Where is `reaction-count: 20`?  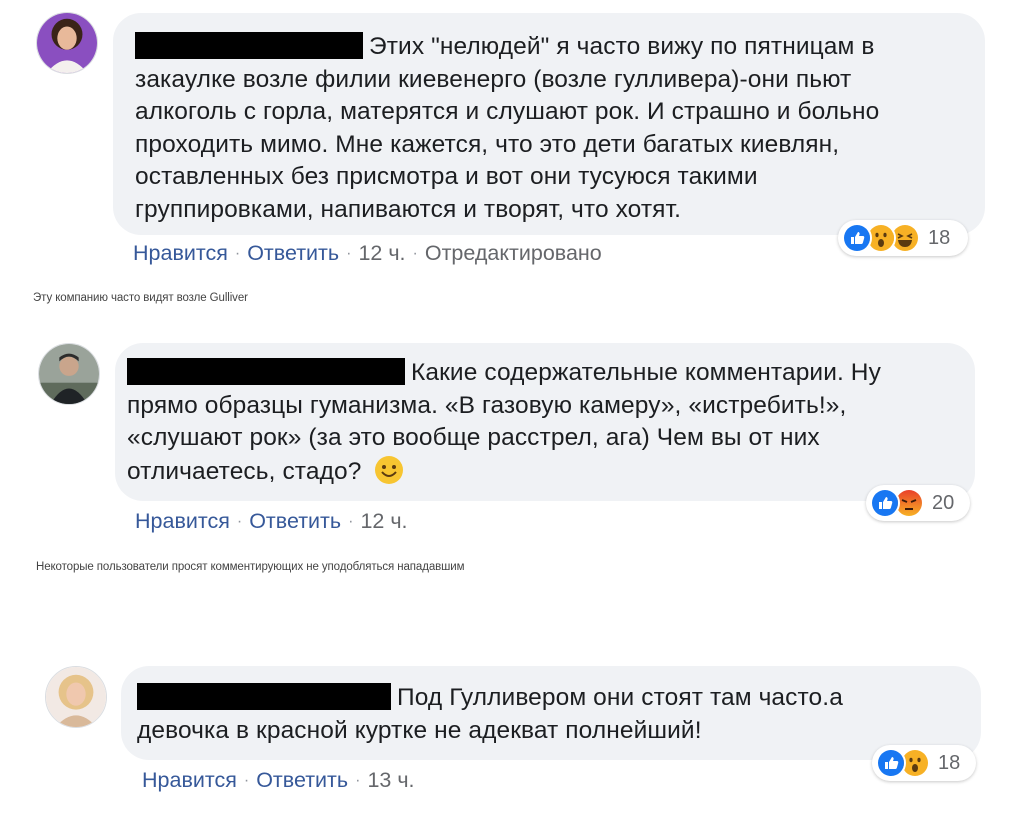 reaction-count: 20 is located at coordinates (943, 502).